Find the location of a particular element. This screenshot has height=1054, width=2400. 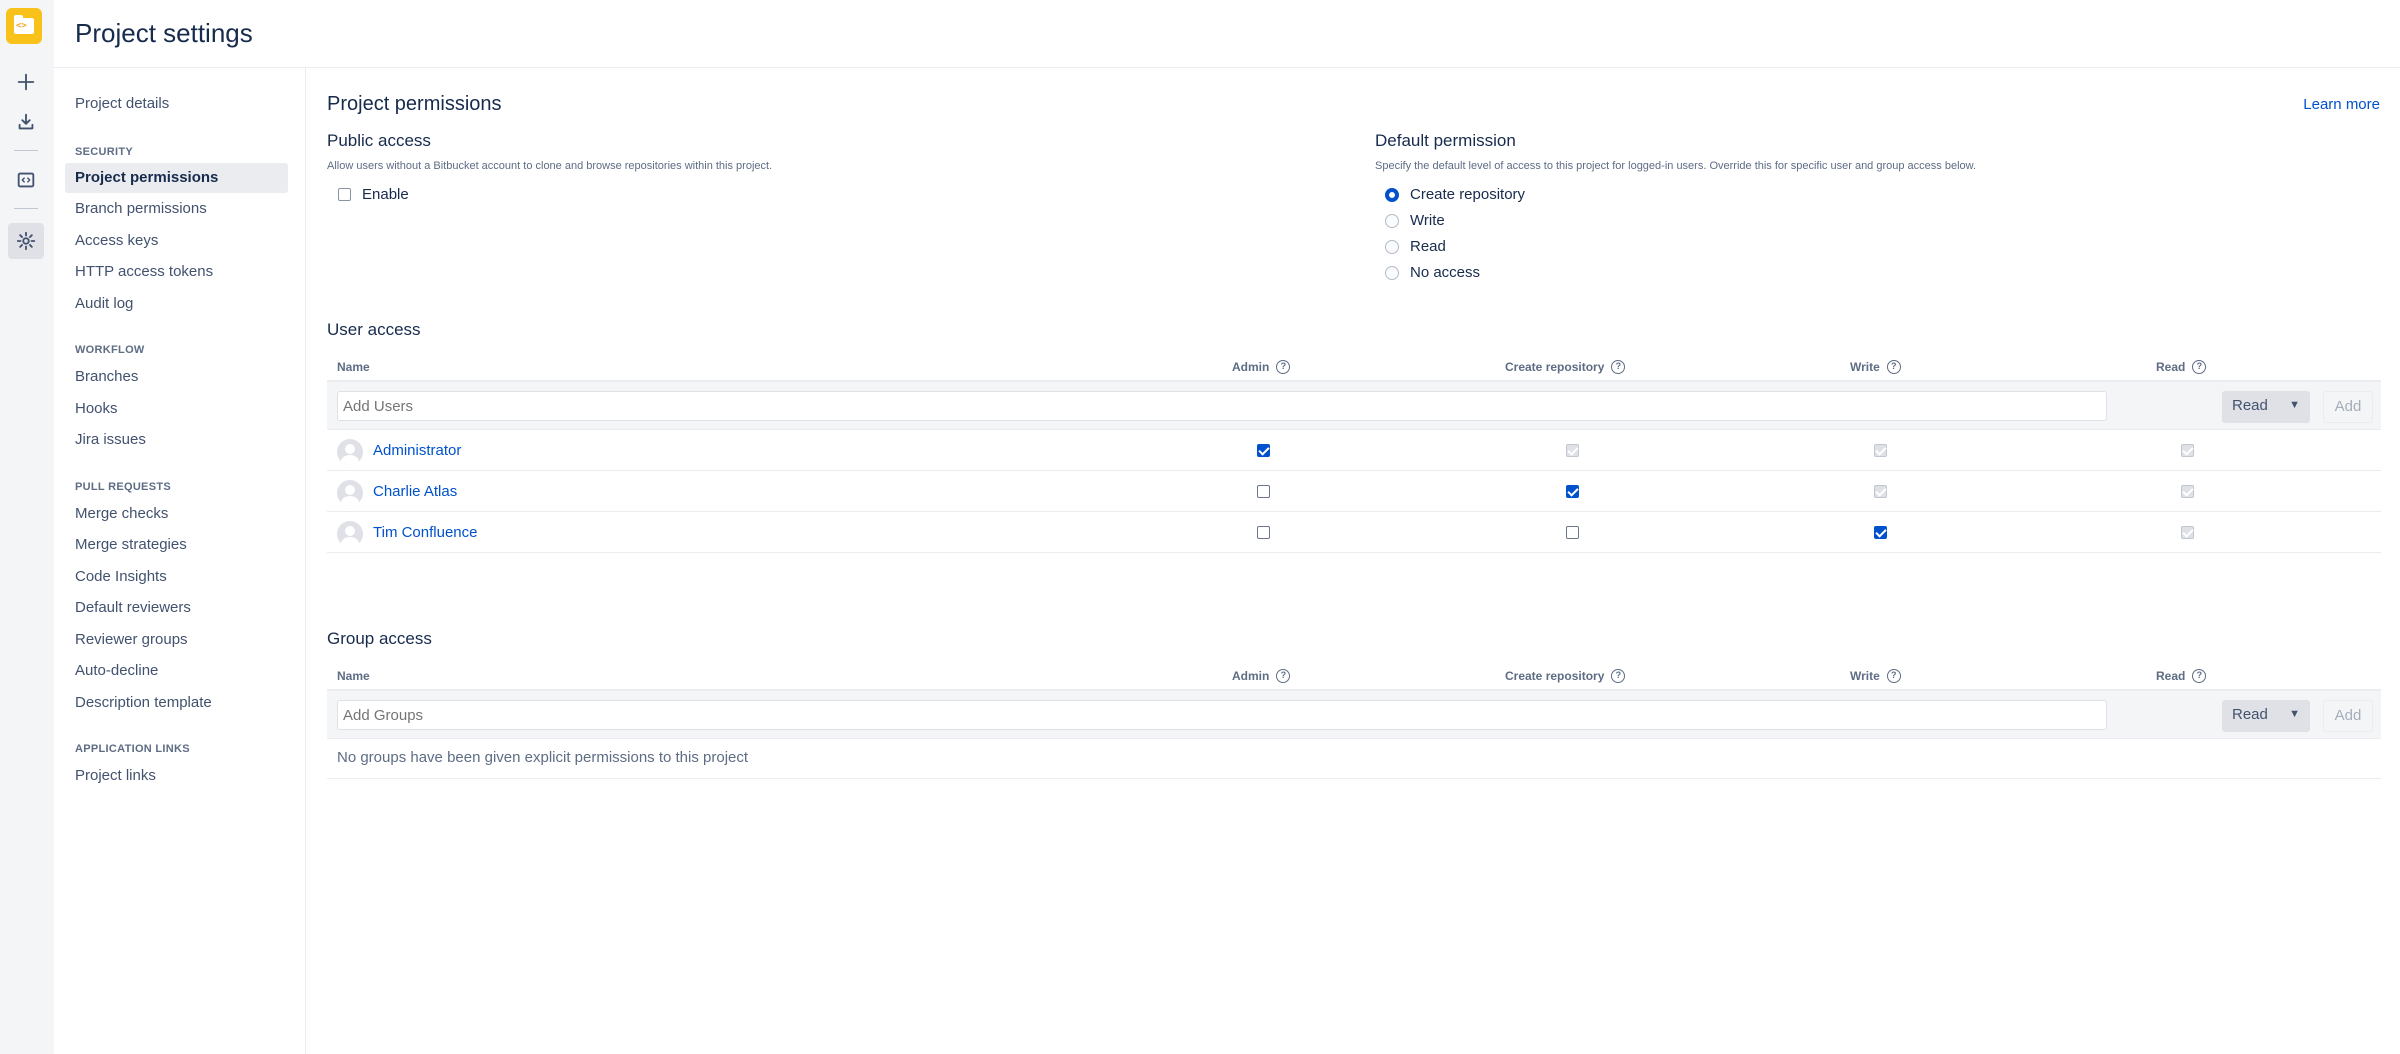

table-row: Tim Confluence is located at coordinates (1354, 532).